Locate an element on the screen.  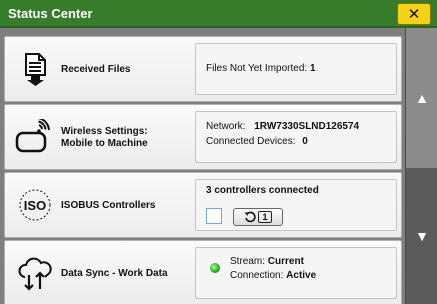
scroll-up-button: ▲ is located at coordinates (421, 98).